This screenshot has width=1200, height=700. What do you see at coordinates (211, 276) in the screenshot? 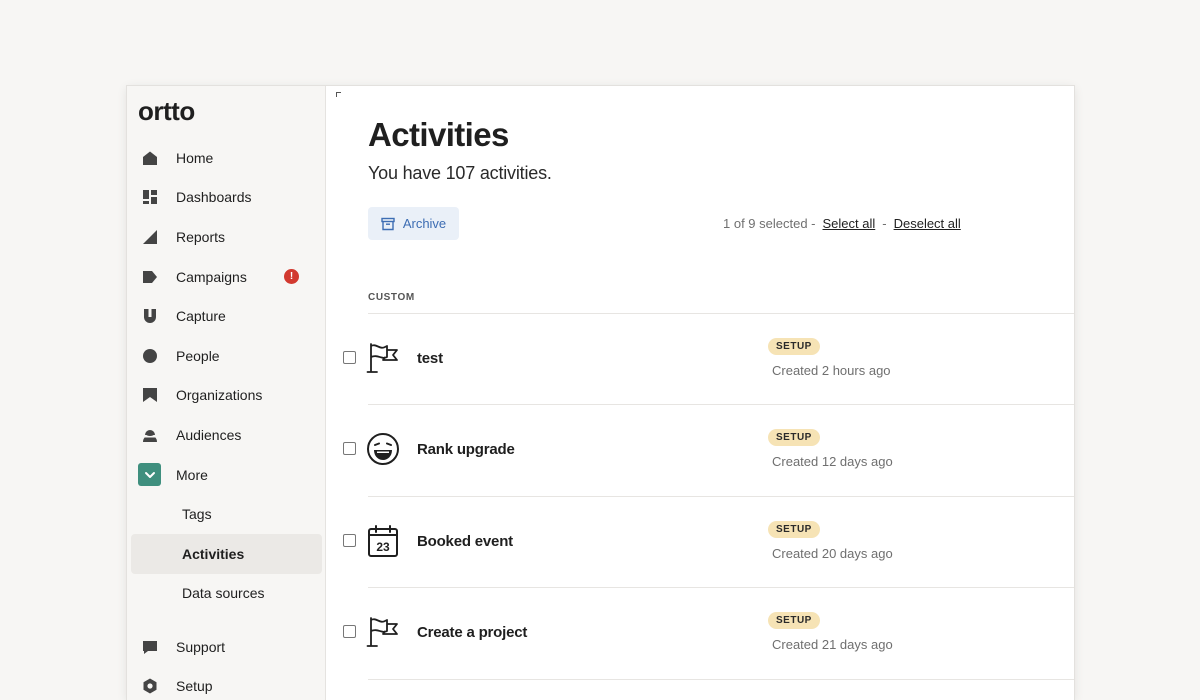
I see `sidebar-item-label: Campaigns` at bounding box center [211, 276].